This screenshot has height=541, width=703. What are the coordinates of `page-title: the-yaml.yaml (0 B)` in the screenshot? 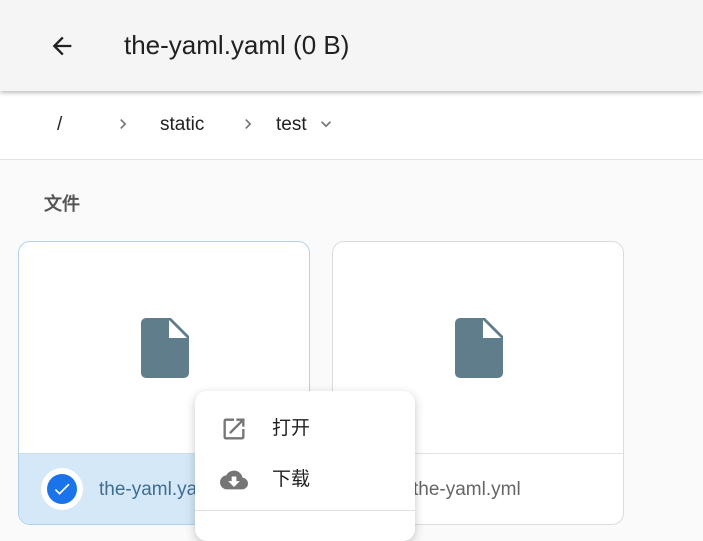 It's located at (237, 45).